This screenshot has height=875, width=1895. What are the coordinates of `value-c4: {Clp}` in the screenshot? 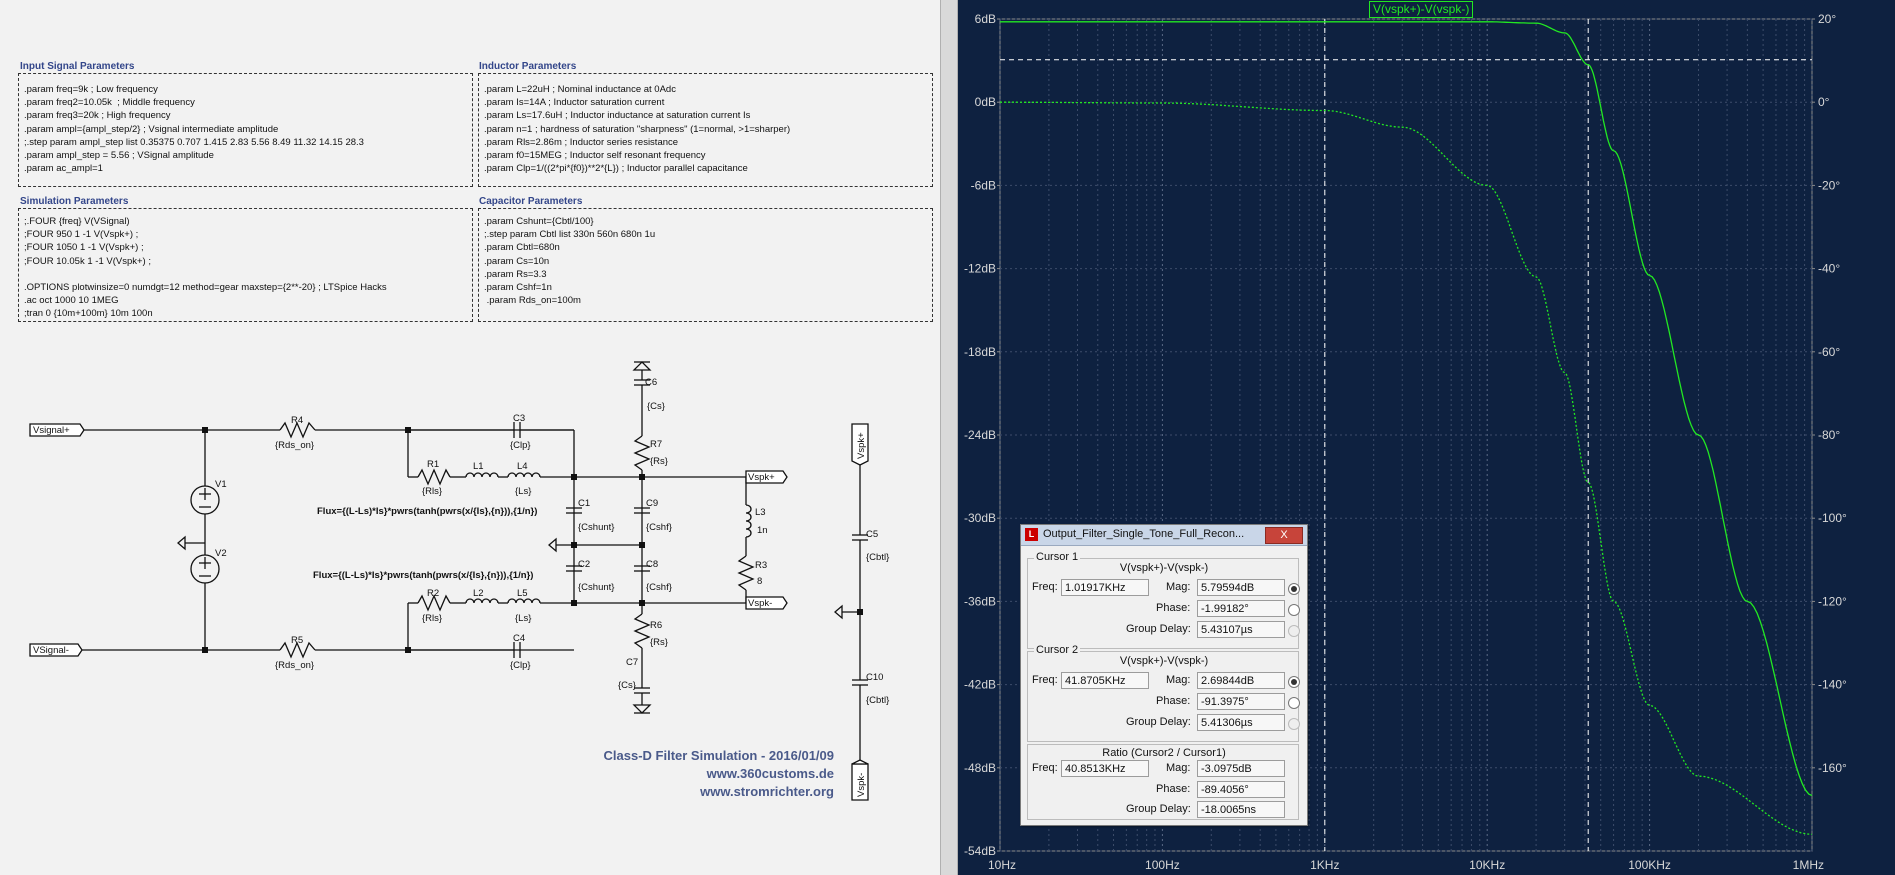 It's located at (520, 665).